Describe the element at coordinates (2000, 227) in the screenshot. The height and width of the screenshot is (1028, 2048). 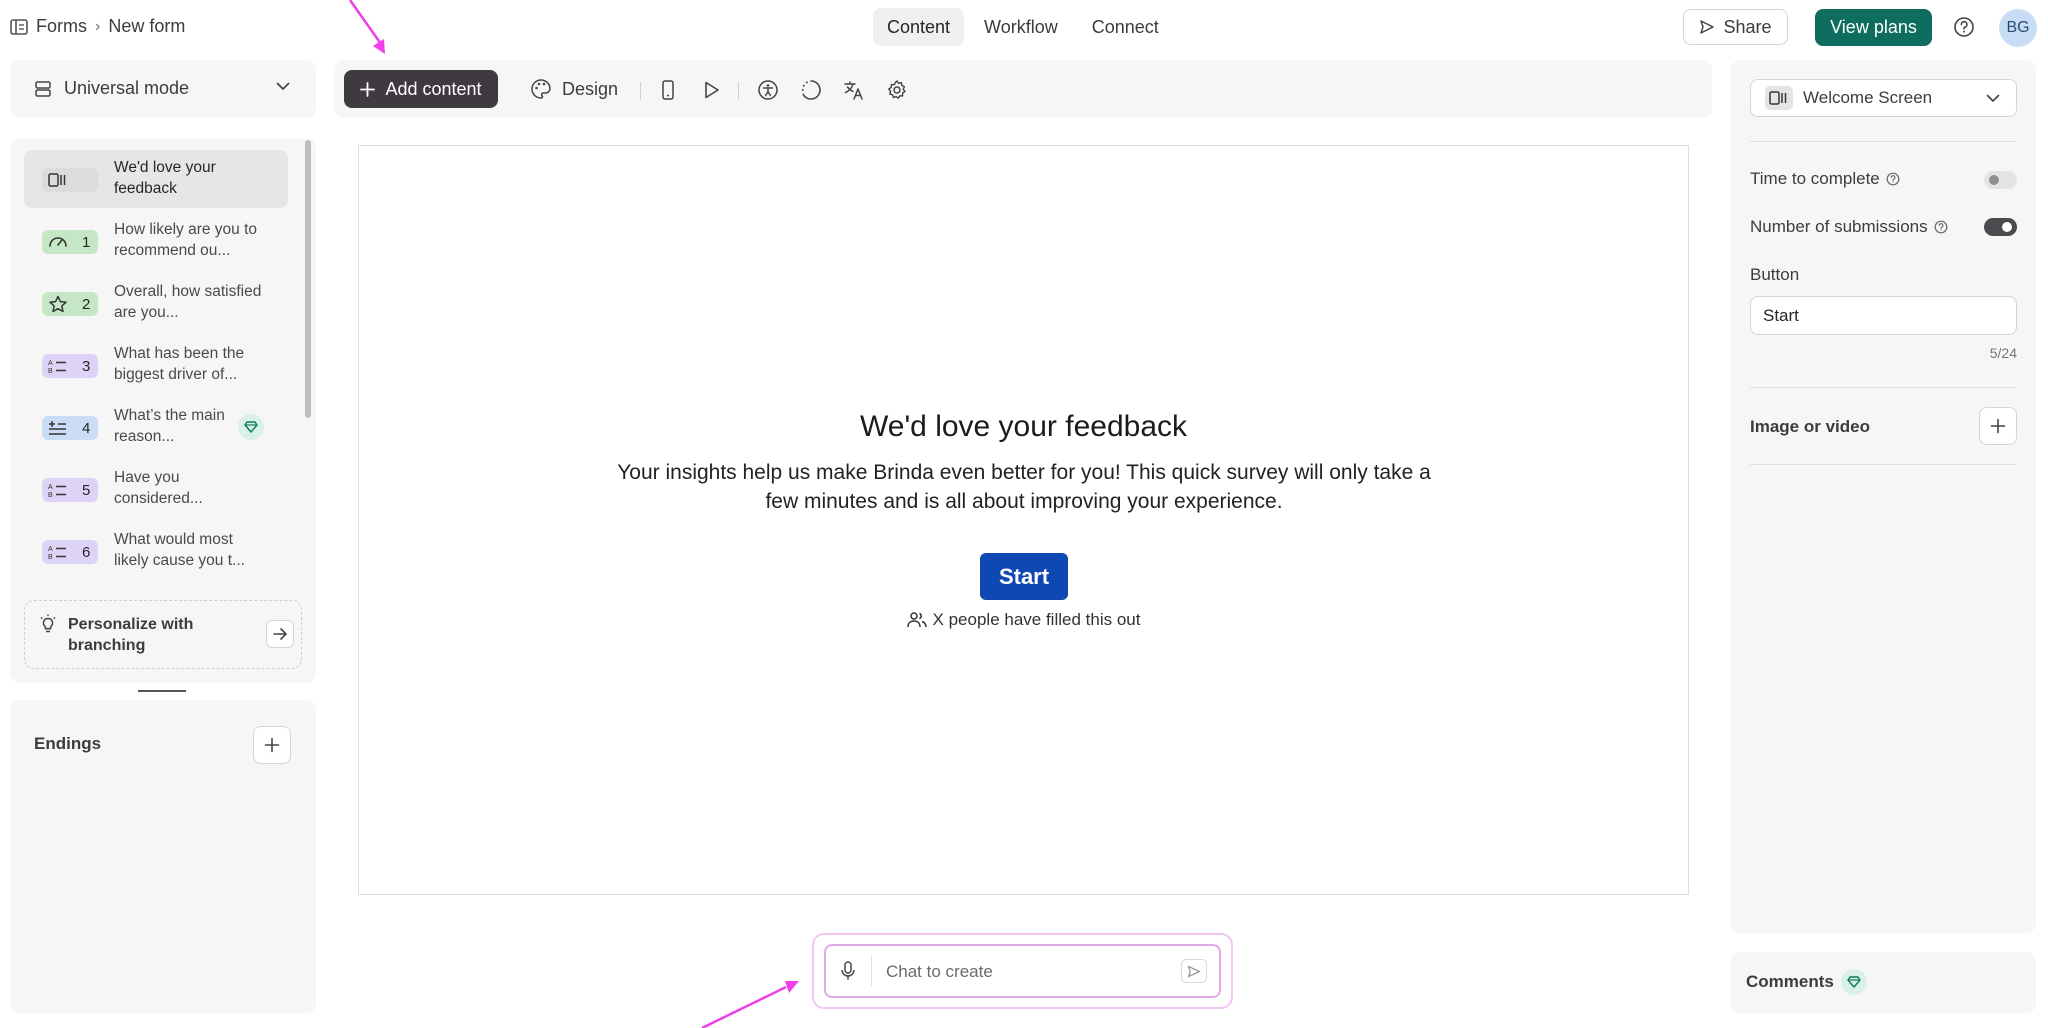
I see `submissions-toggle` at that location.